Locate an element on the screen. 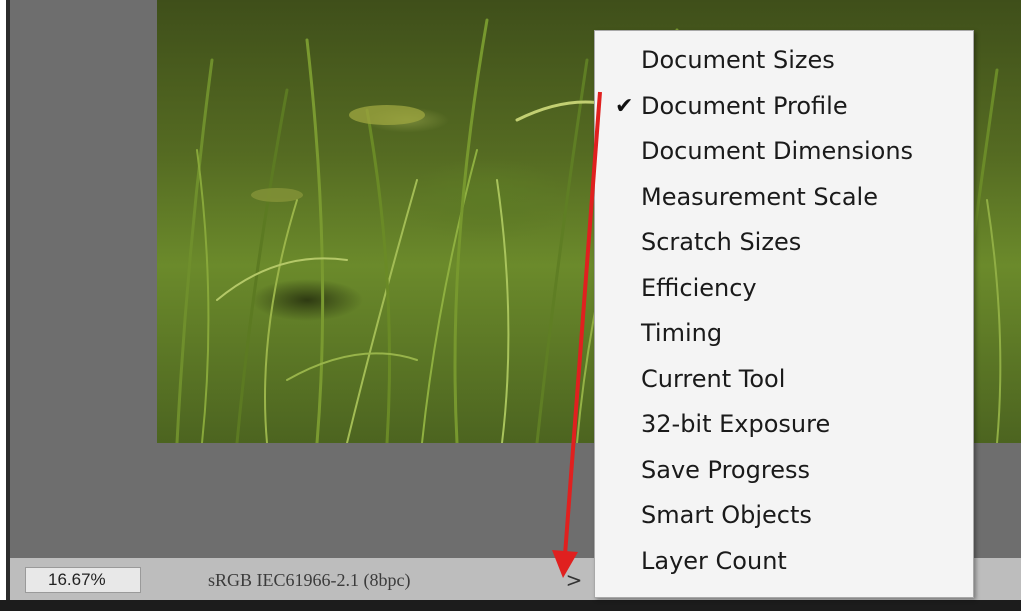  menu-item-scratch-sizes: Scratch Sizes is located at coordinates (784, 242).